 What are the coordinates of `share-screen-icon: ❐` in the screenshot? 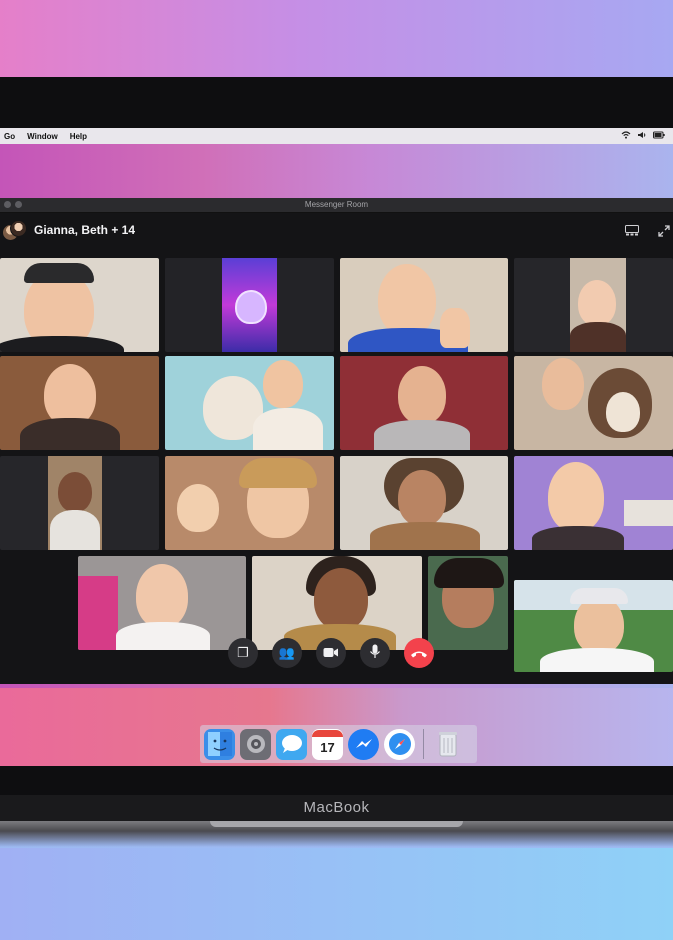 It's located at (243, 652).